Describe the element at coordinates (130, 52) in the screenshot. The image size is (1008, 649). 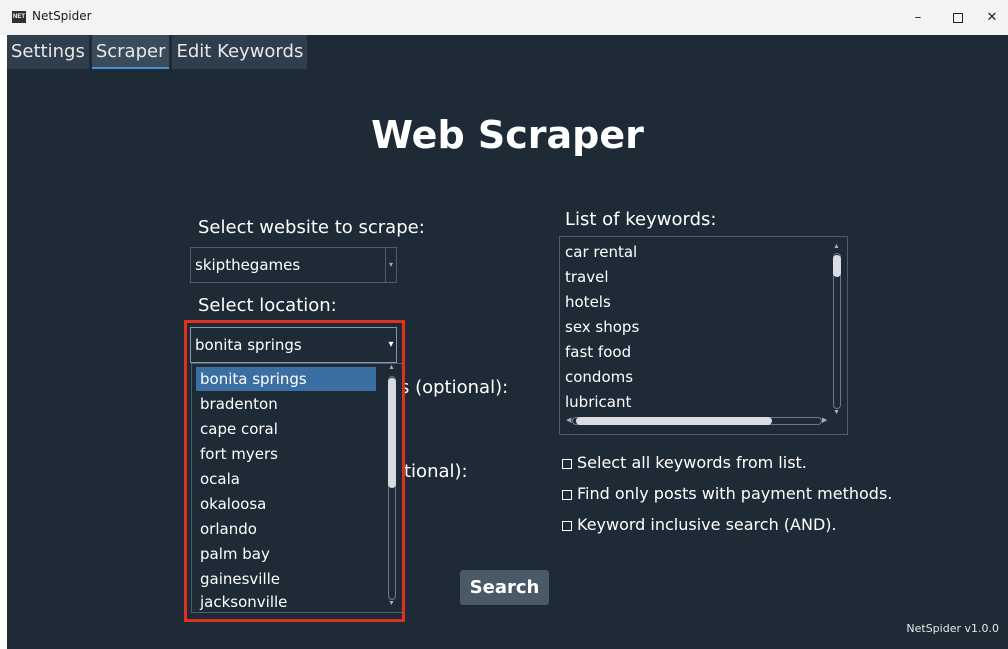
I see `tab-scraper: Scraper` at that location.